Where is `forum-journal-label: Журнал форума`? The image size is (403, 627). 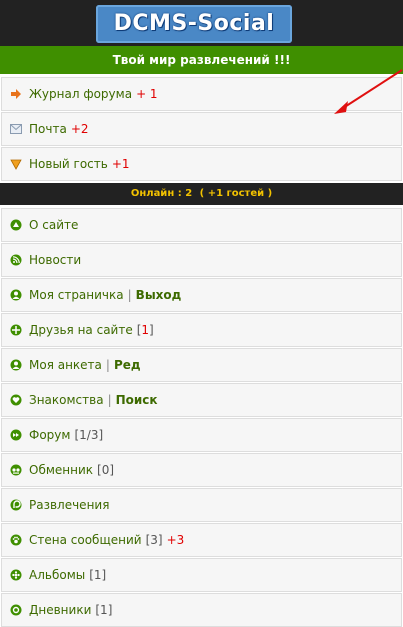 forum-journal-label: Журнал форума is located at coordinates (81, 94).